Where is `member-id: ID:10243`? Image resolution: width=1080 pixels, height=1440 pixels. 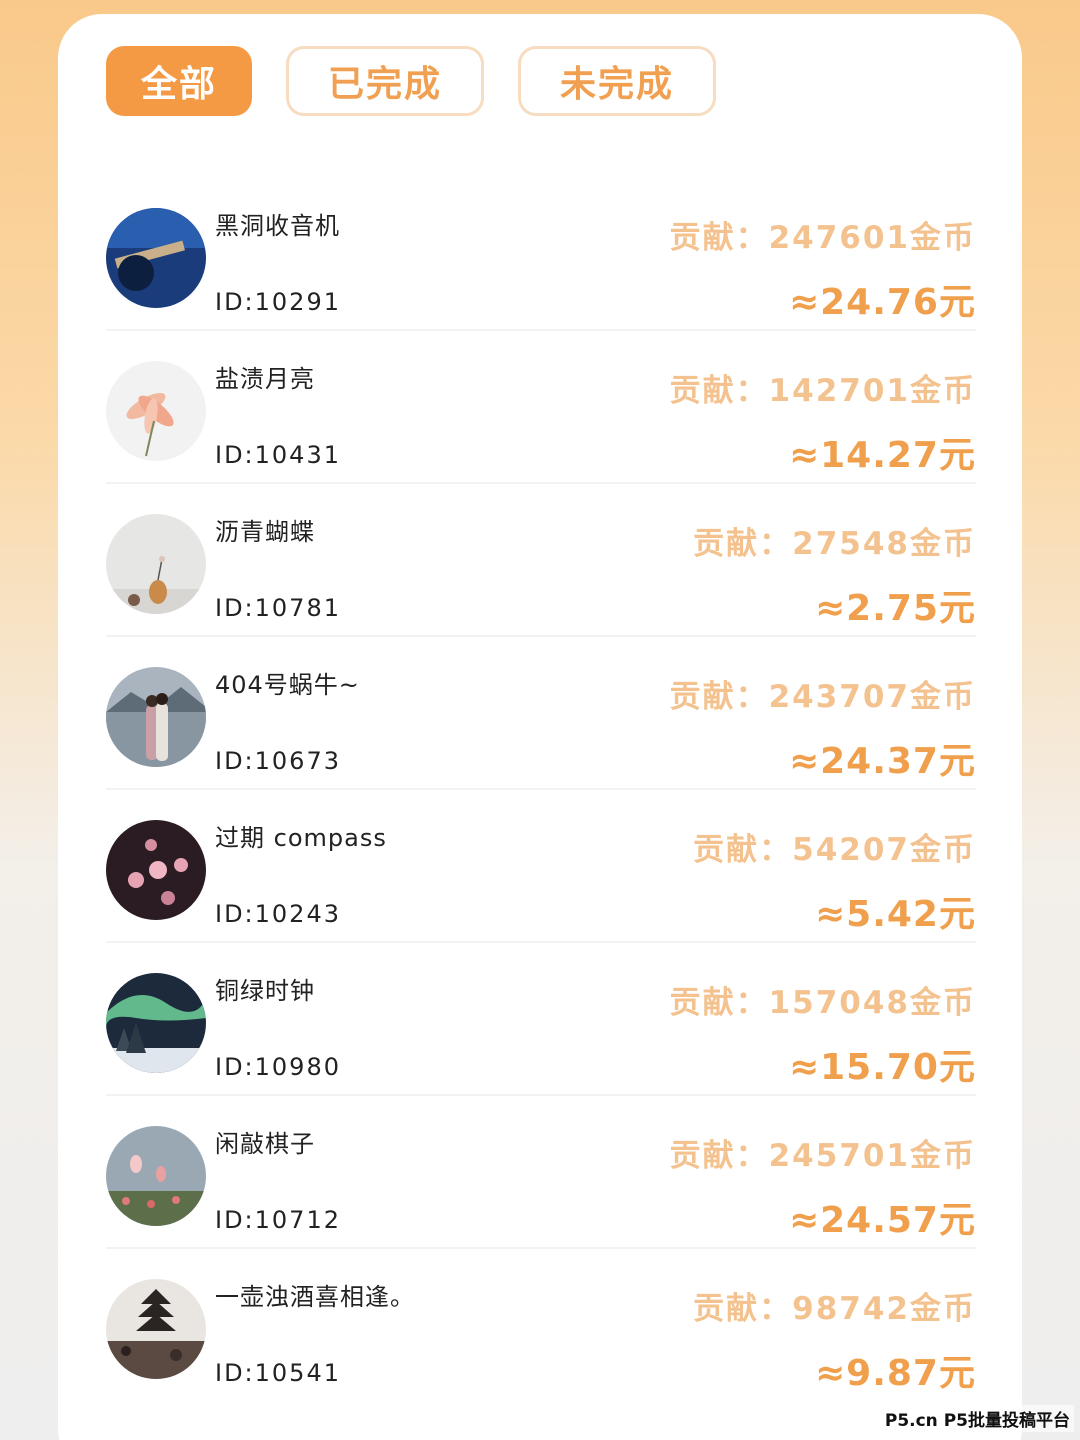
member-id: ID:10243 is located at coordinates (278, 914).